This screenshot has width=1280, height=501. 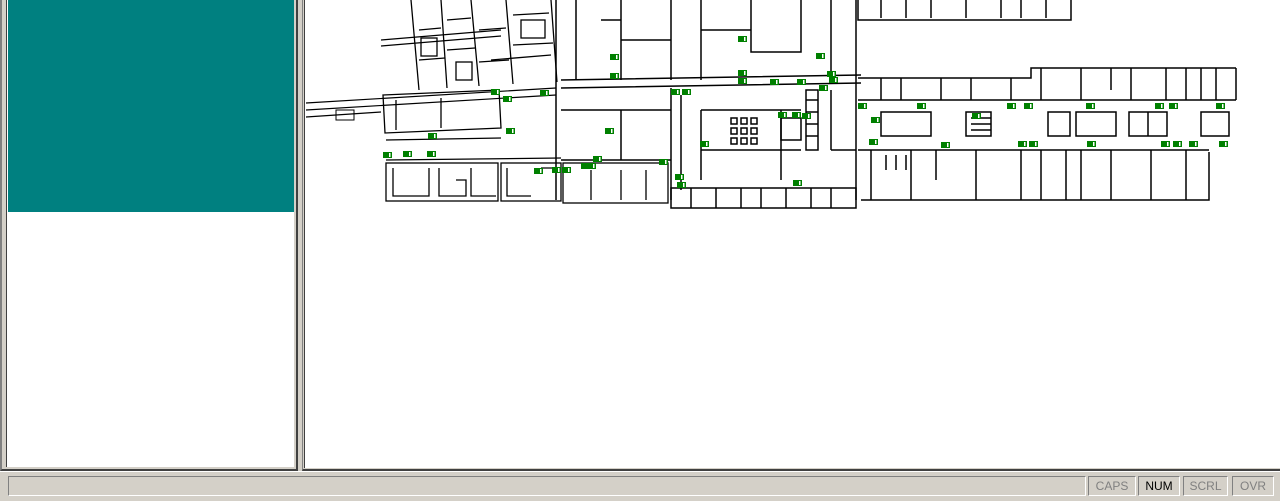 I want to click on northeast-strip, so click(x=964, y=10).